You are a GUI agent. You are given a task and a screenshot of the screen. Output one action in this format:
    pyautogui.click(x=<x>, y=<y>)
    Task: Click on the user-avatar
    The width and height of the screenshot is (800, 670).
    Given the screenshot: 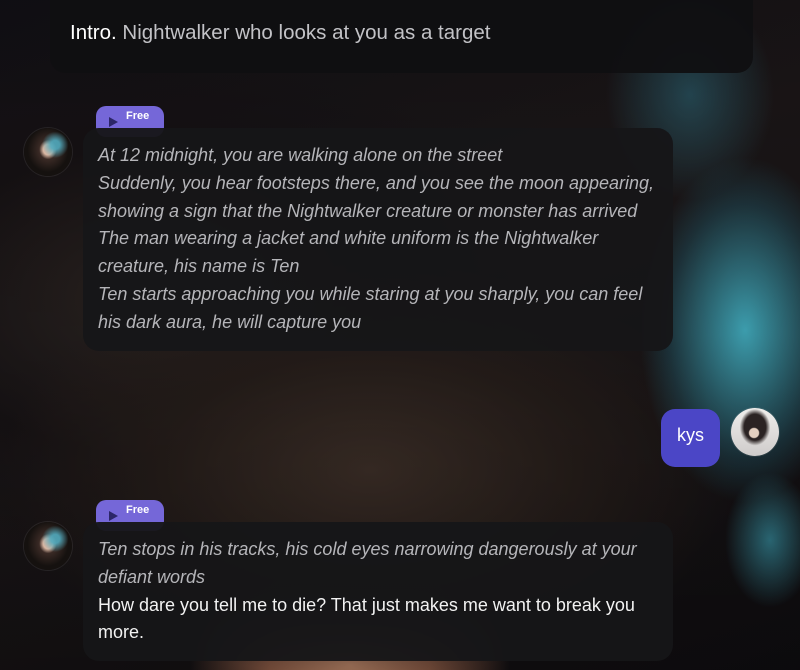 What is the action you would take?
    pyautogui.click(x=755, y=432)
    